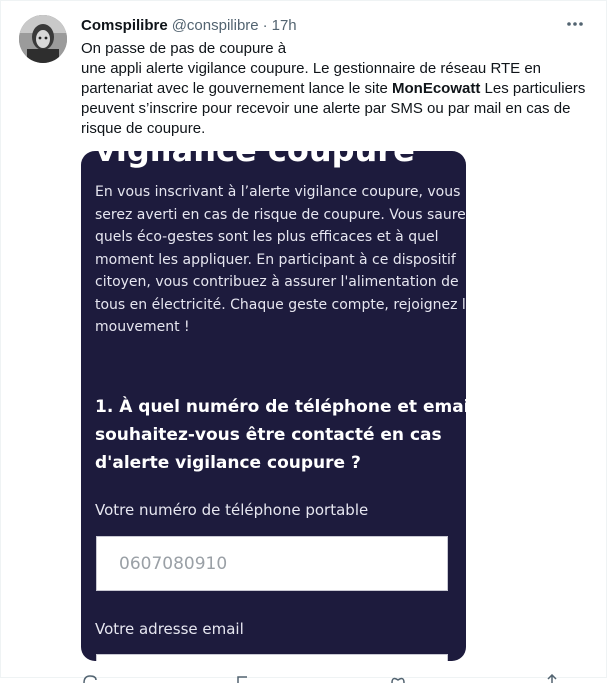 The height and width of the screenshot is (689, 607). I want to click on share-button, so click(552, 677).